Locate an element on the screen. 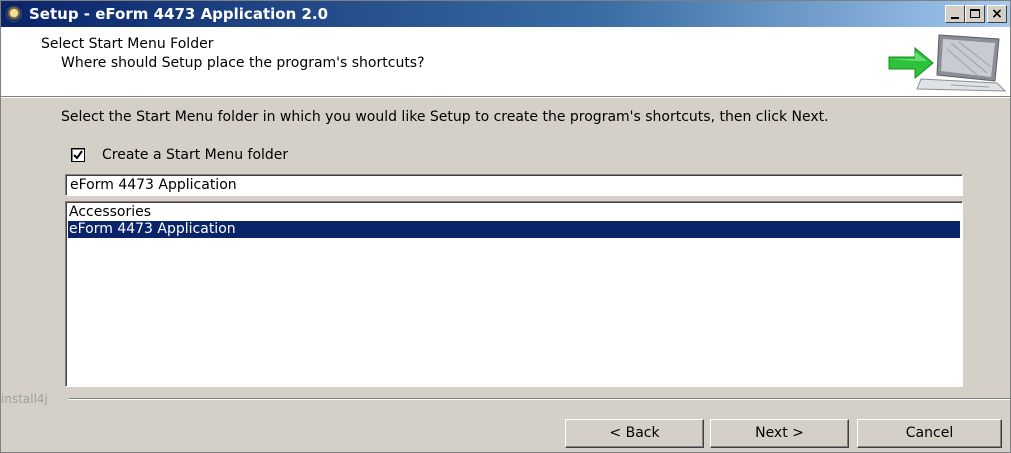 This screenshot has height=453, width=1011. create-folder-label: Create a Start Menu folder is located at coordinates (195, 155).